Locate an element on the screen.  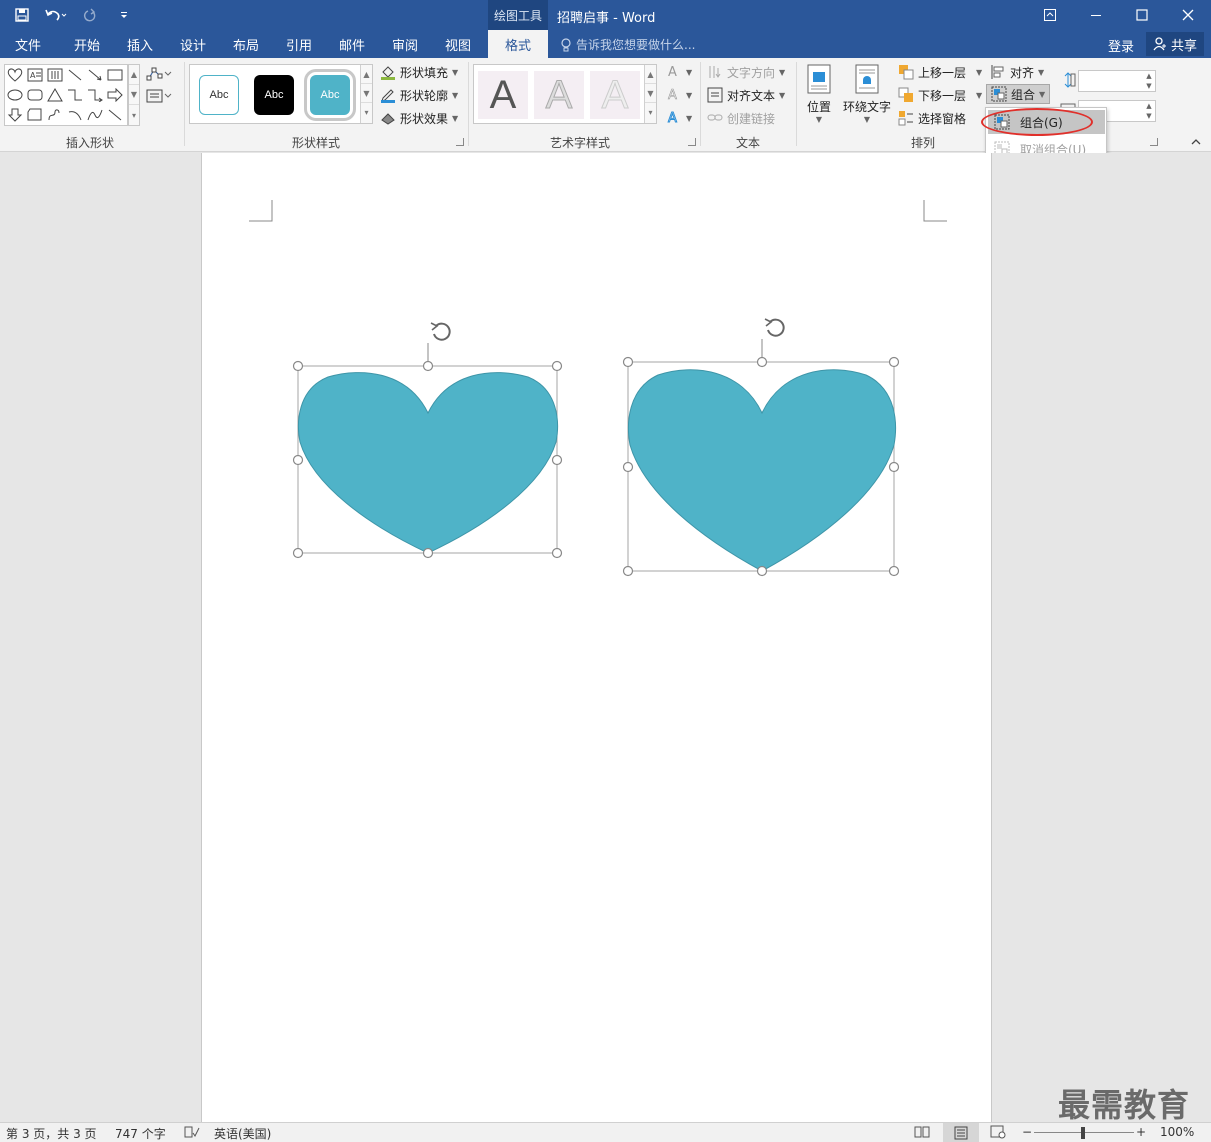
send-backward-button: 下移一层 ▼ is located at coordinates (940, 95).